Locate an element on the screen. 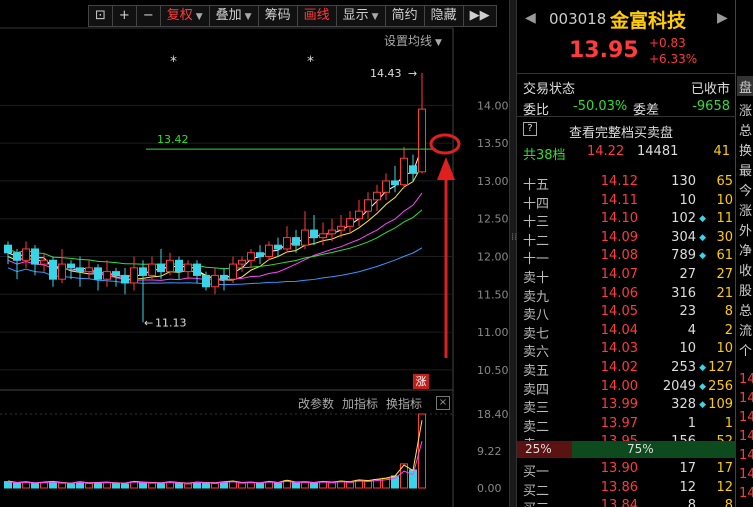 Image resolution: width=753 pixels, height=507 pixels. order-book-row: 卖七 14.04 4 2 is located at coordinates (626, 331).